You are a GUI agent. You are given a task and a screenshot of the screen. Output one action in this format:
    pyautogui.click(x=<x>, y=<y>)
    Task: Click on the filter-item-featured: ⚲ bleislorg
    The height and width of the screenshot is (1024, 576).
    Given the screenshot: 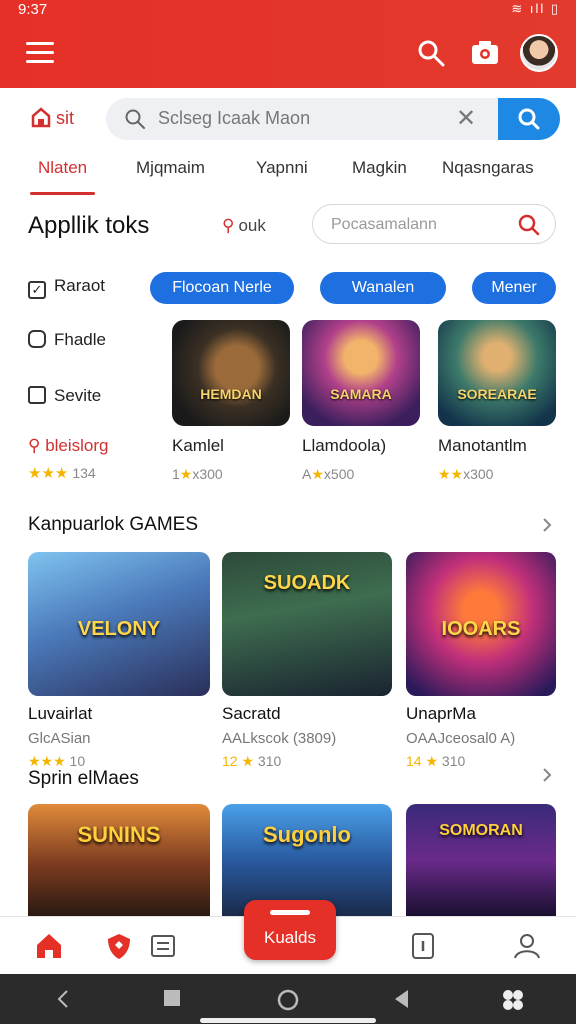 What is the action you would take?
    pyautogui.click(x=68, y=446)
    